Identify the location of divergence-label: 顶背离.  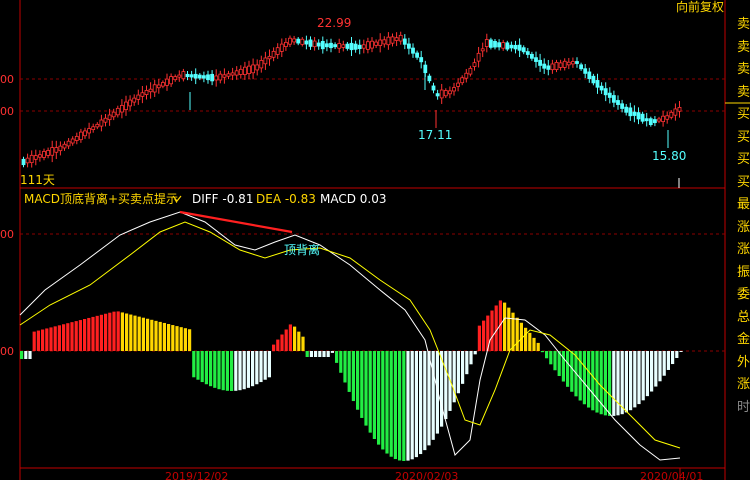
(302, 249).